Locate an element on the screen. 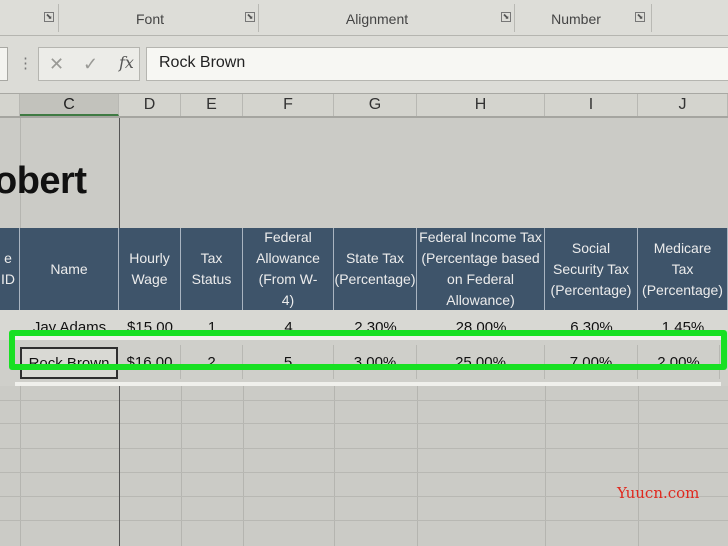  column-header-g: G is located at coordinates (375, 105).